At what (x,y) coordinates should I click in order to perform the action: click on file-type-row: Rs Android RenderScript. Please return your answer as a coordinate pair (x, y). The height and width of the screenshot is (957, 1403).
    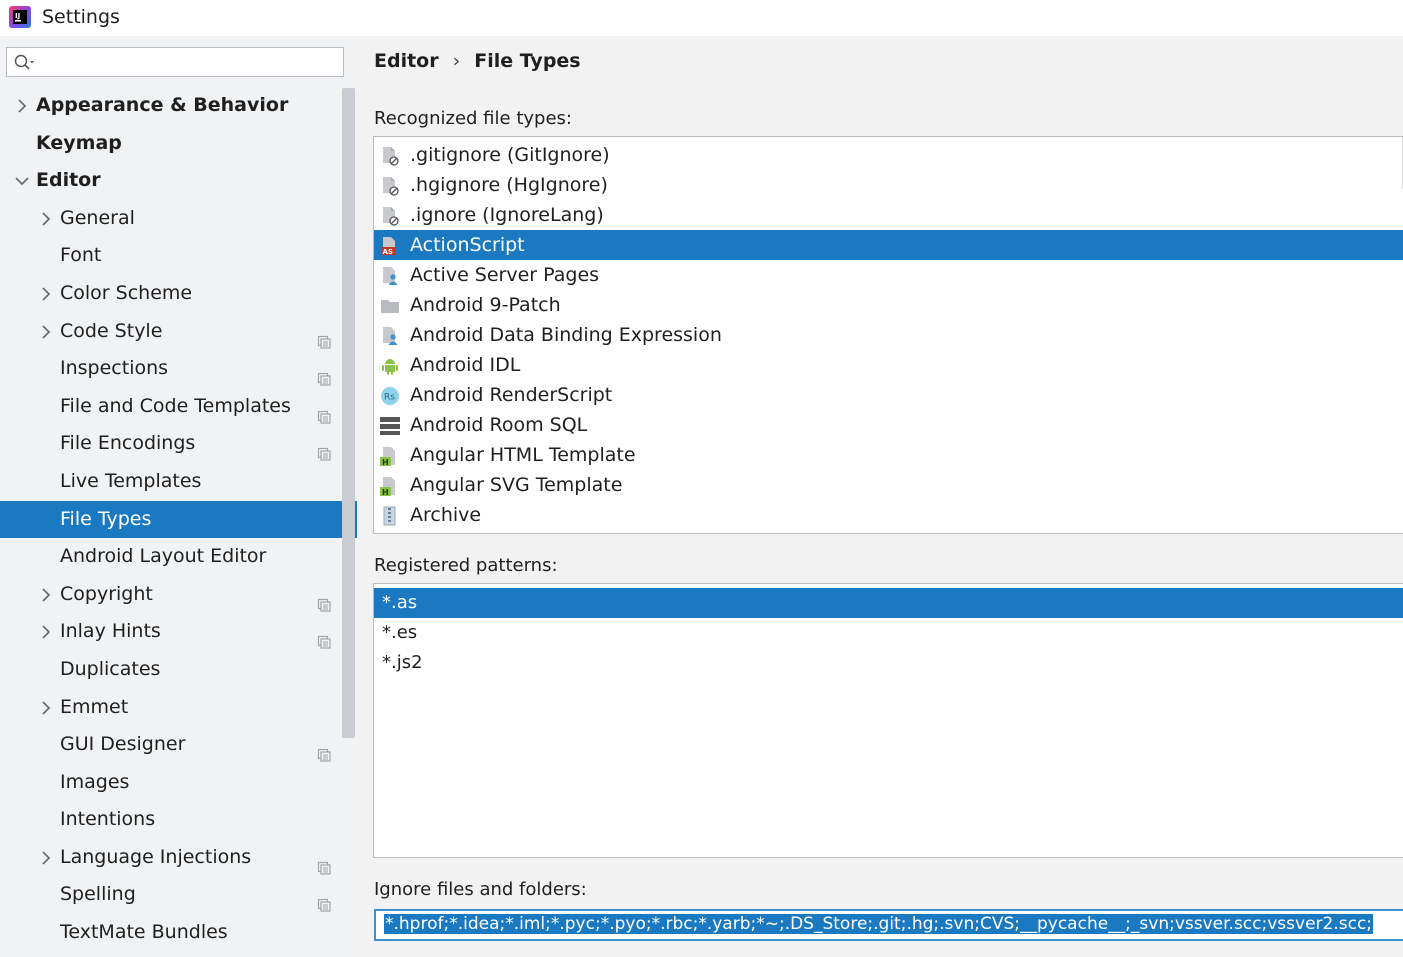
    Looking at the image, I should click on (888, 395).